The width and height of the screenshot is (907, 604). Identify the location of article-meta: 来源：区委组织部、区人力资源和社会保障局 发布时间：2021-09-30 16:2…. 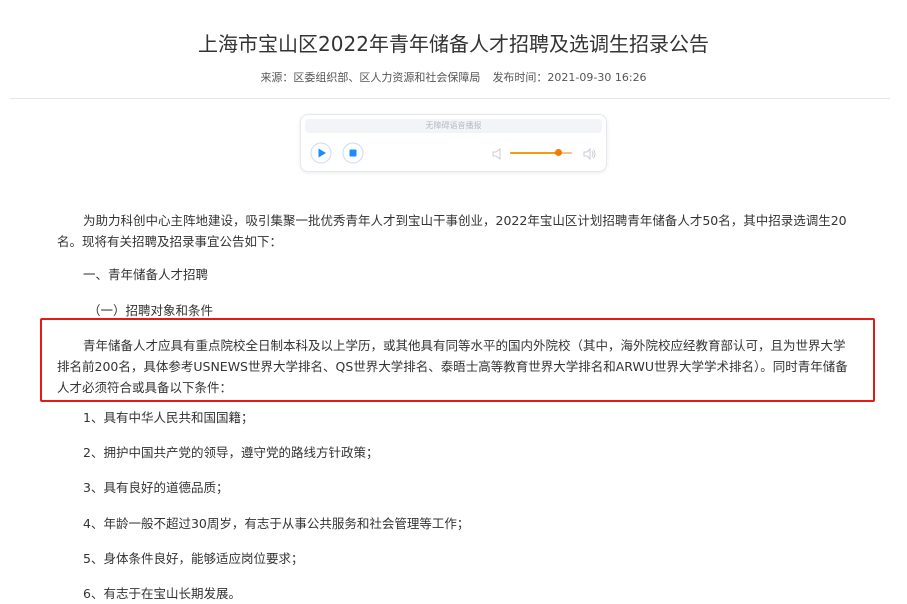
(453, 78).